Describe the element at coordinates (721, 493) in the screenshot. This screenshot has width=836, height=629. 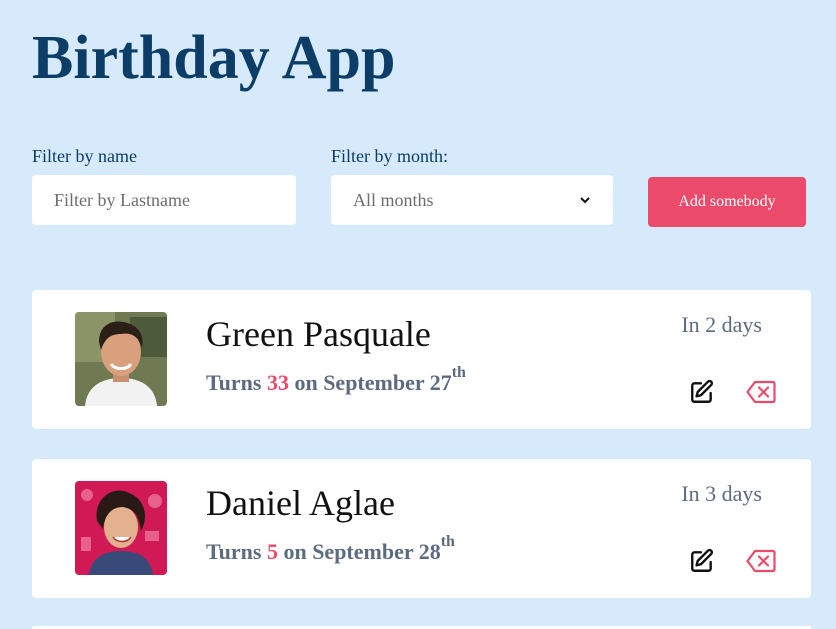
I see `countdown: In 3 days` at that location.